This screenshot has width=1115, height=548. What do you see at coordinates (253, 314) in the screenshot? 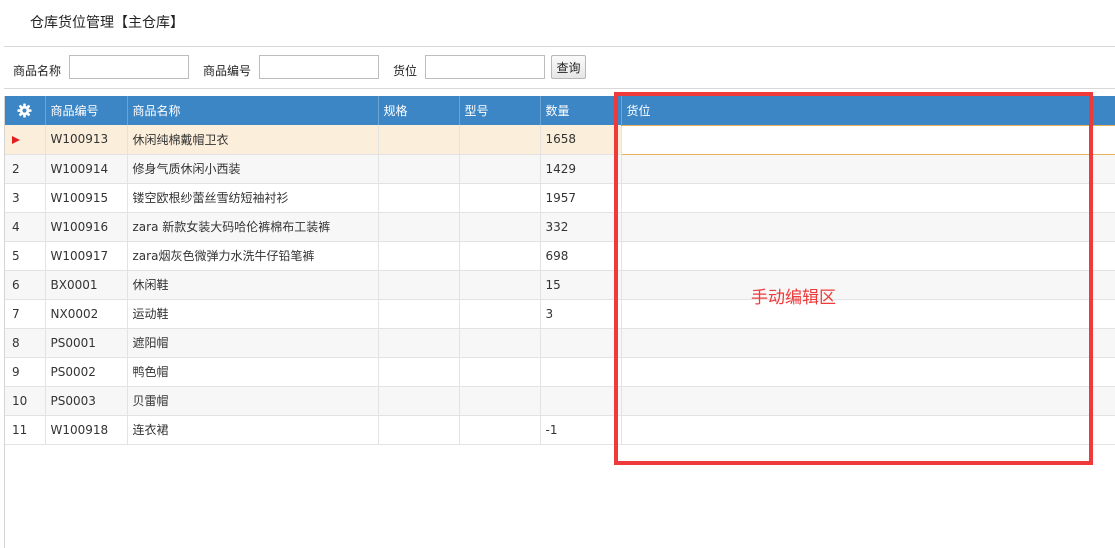
I see `cell-name: 运动鞋` at bounding box center [253, 314].